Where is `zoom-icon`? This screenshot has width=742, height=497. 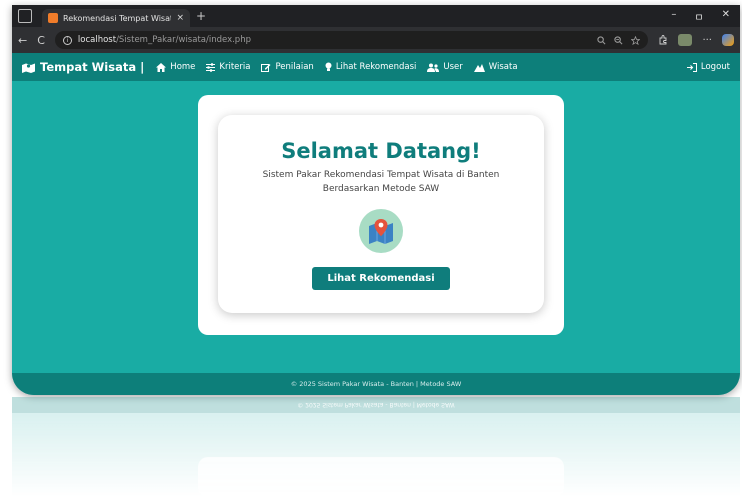 zoom-icon is located at coordinates (618, 40).